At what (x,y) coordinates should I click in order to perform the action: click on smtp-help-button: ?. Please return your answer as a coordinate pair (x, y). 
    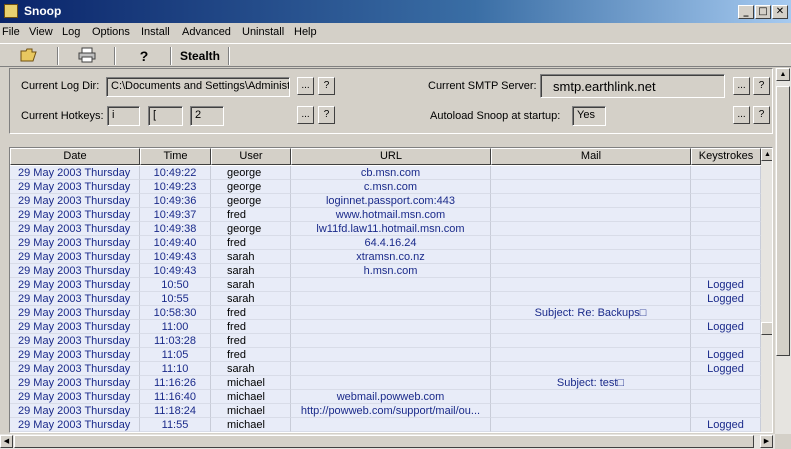
    Looking at the image, I should click on (761, 86).